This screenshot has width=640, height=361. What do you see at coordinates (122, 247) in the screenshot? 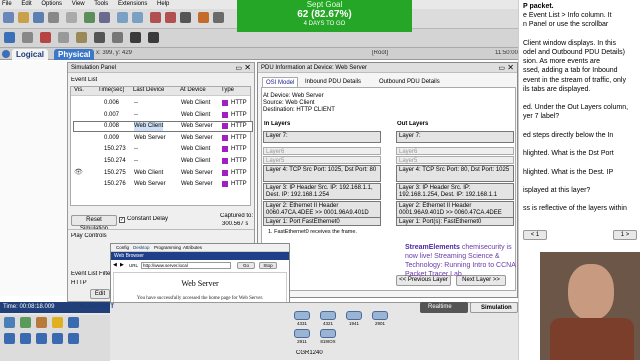
I see `tab-config: Config` at bounding box center [122, 247].